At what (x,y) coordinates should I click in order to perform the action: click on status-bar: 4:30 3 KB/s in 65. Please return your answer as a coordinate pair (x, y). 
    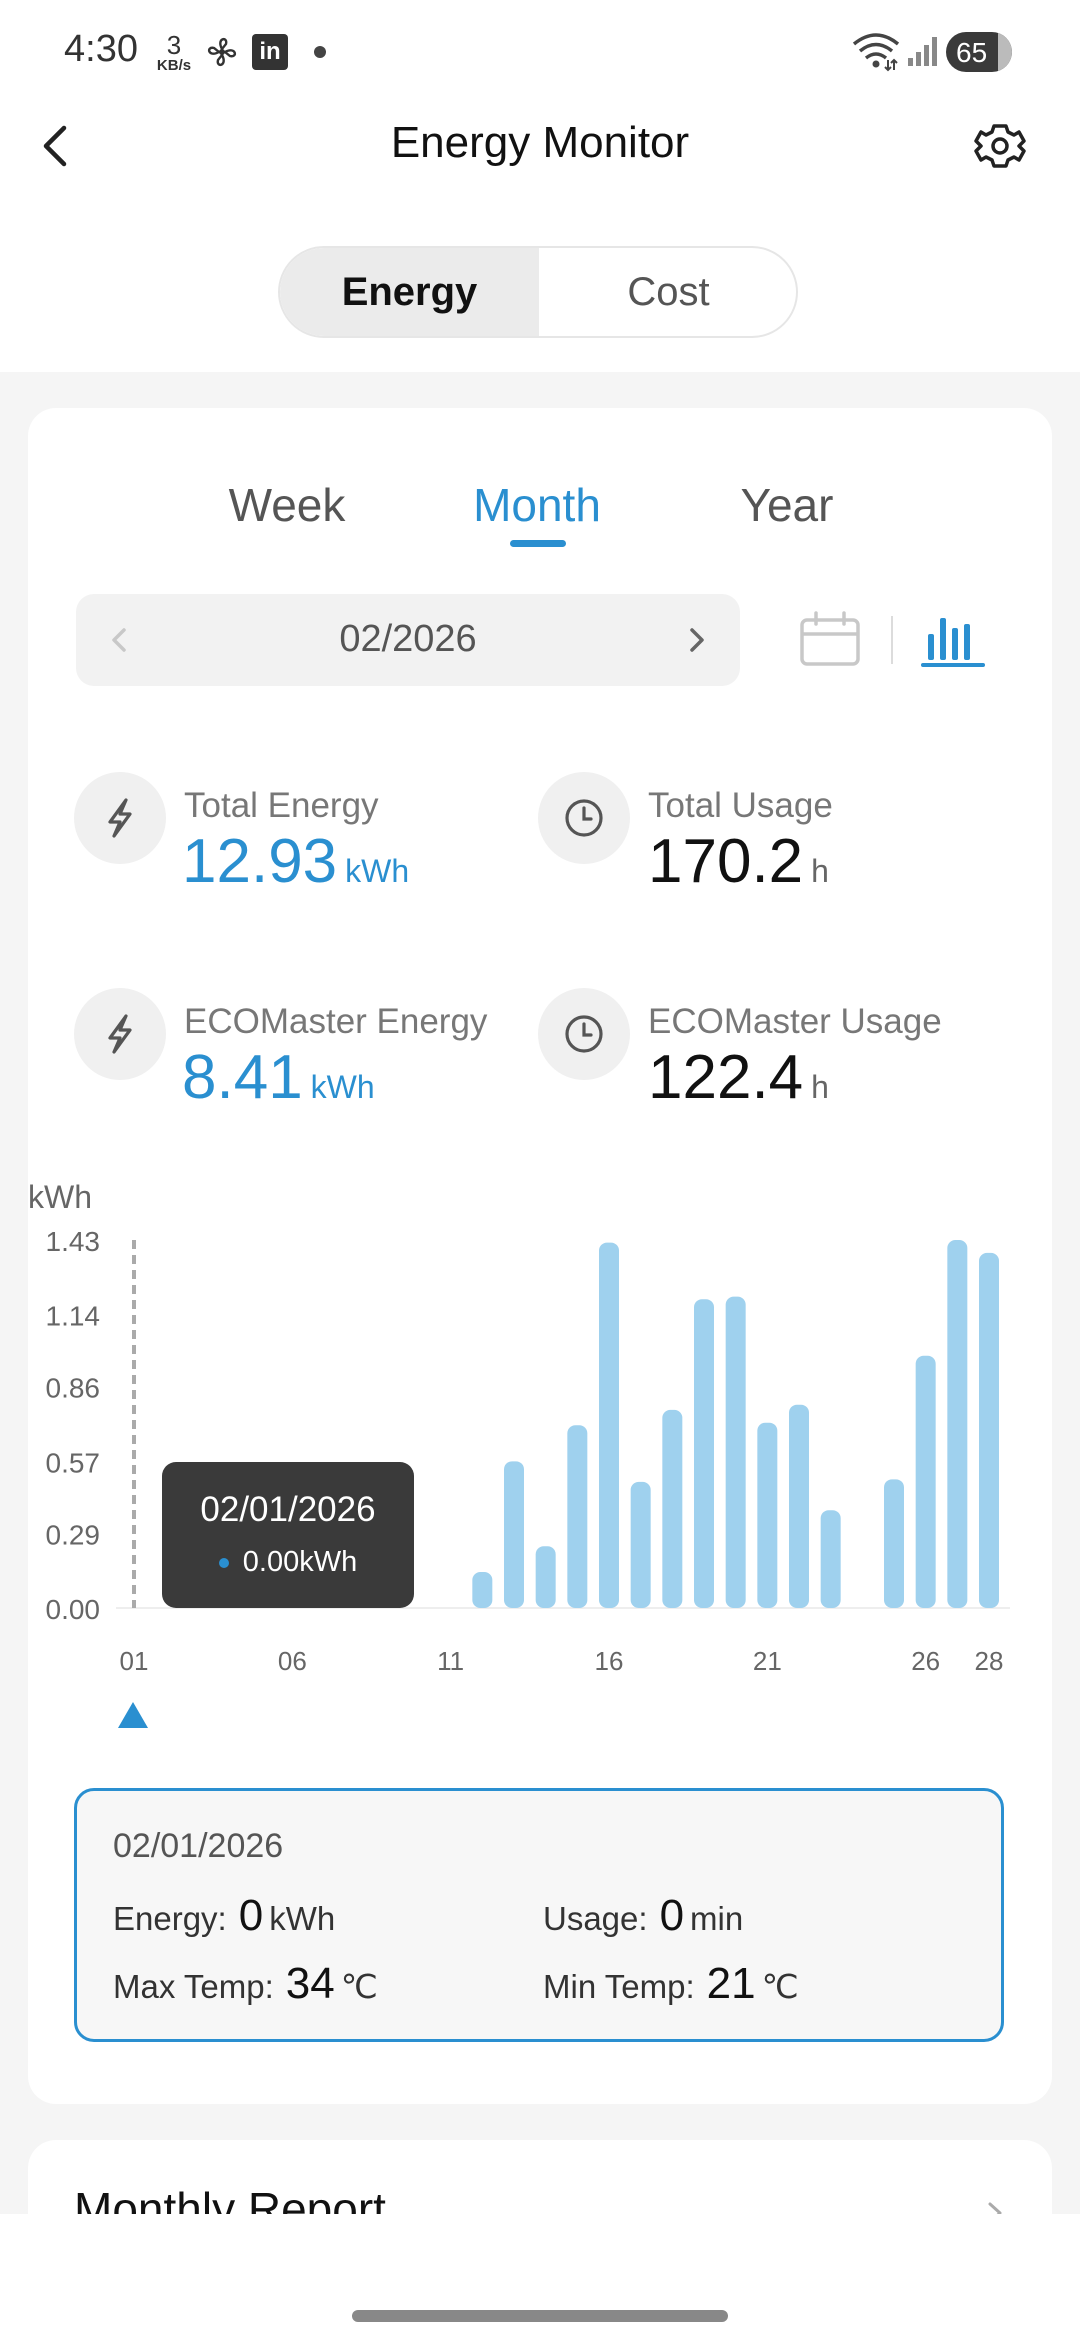
    Looking at the image, I should click on (540, 50).